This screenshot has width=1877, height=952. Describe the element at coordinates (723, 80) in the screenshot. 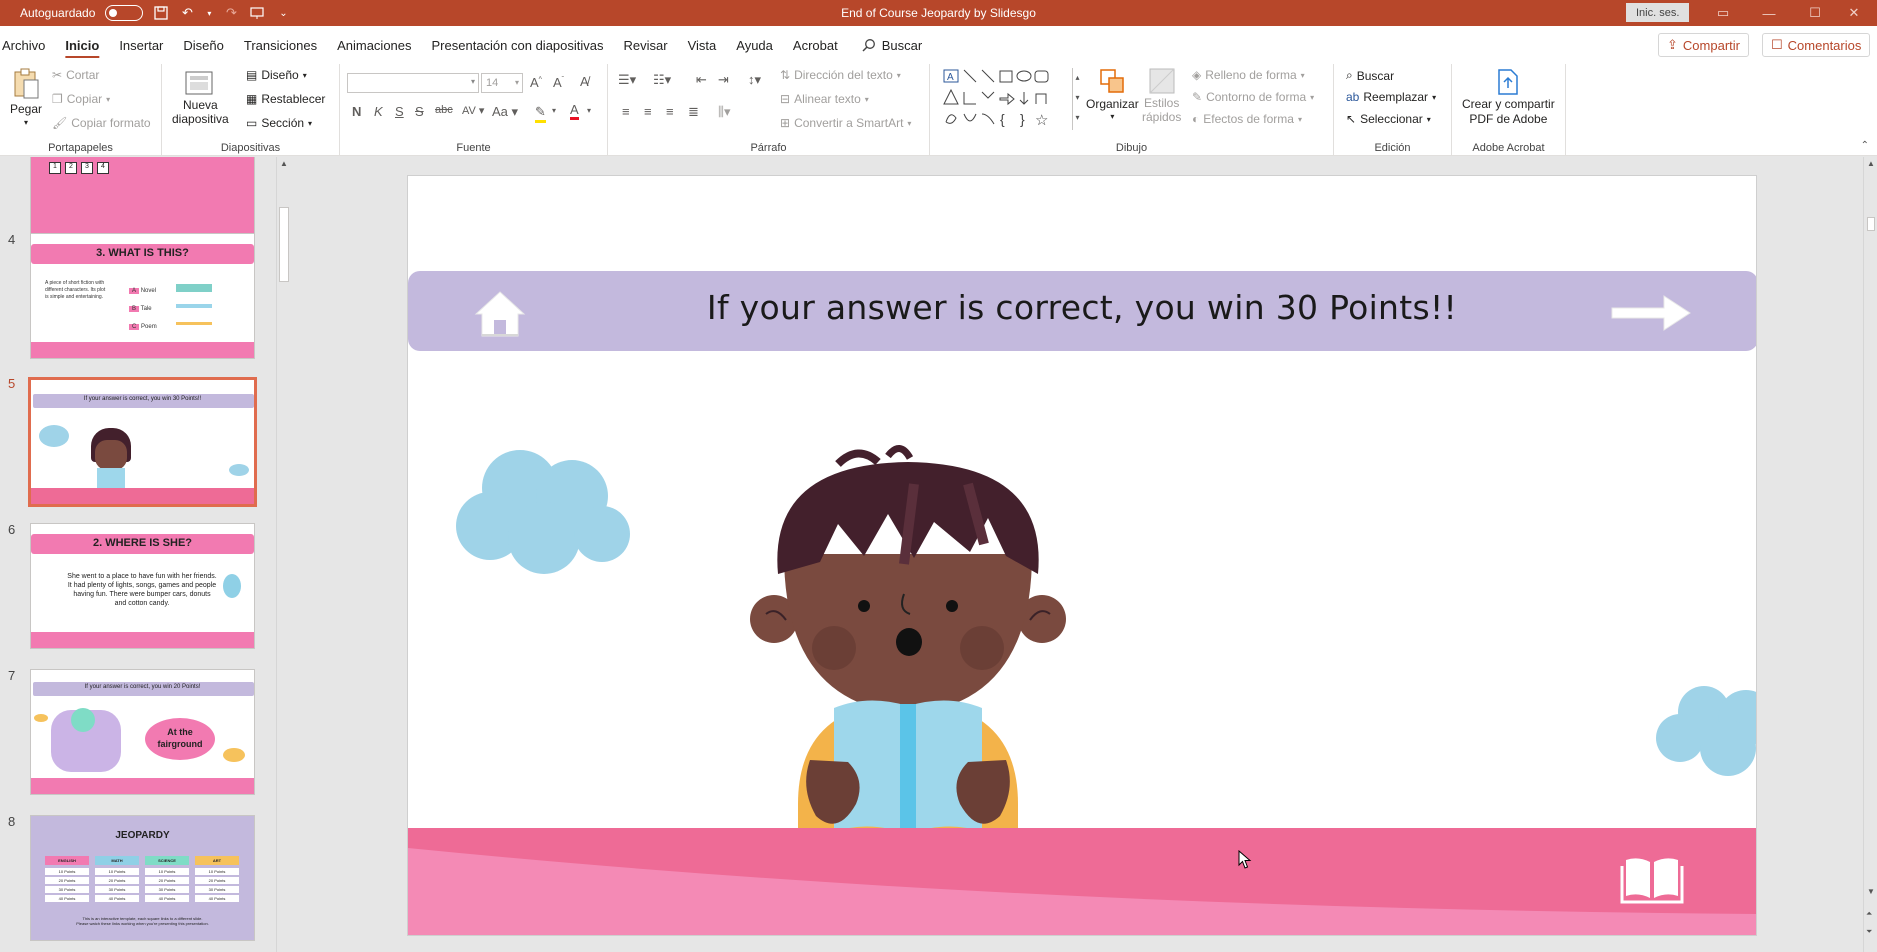

I see `increase-indent-icon: ⇥` at that location.